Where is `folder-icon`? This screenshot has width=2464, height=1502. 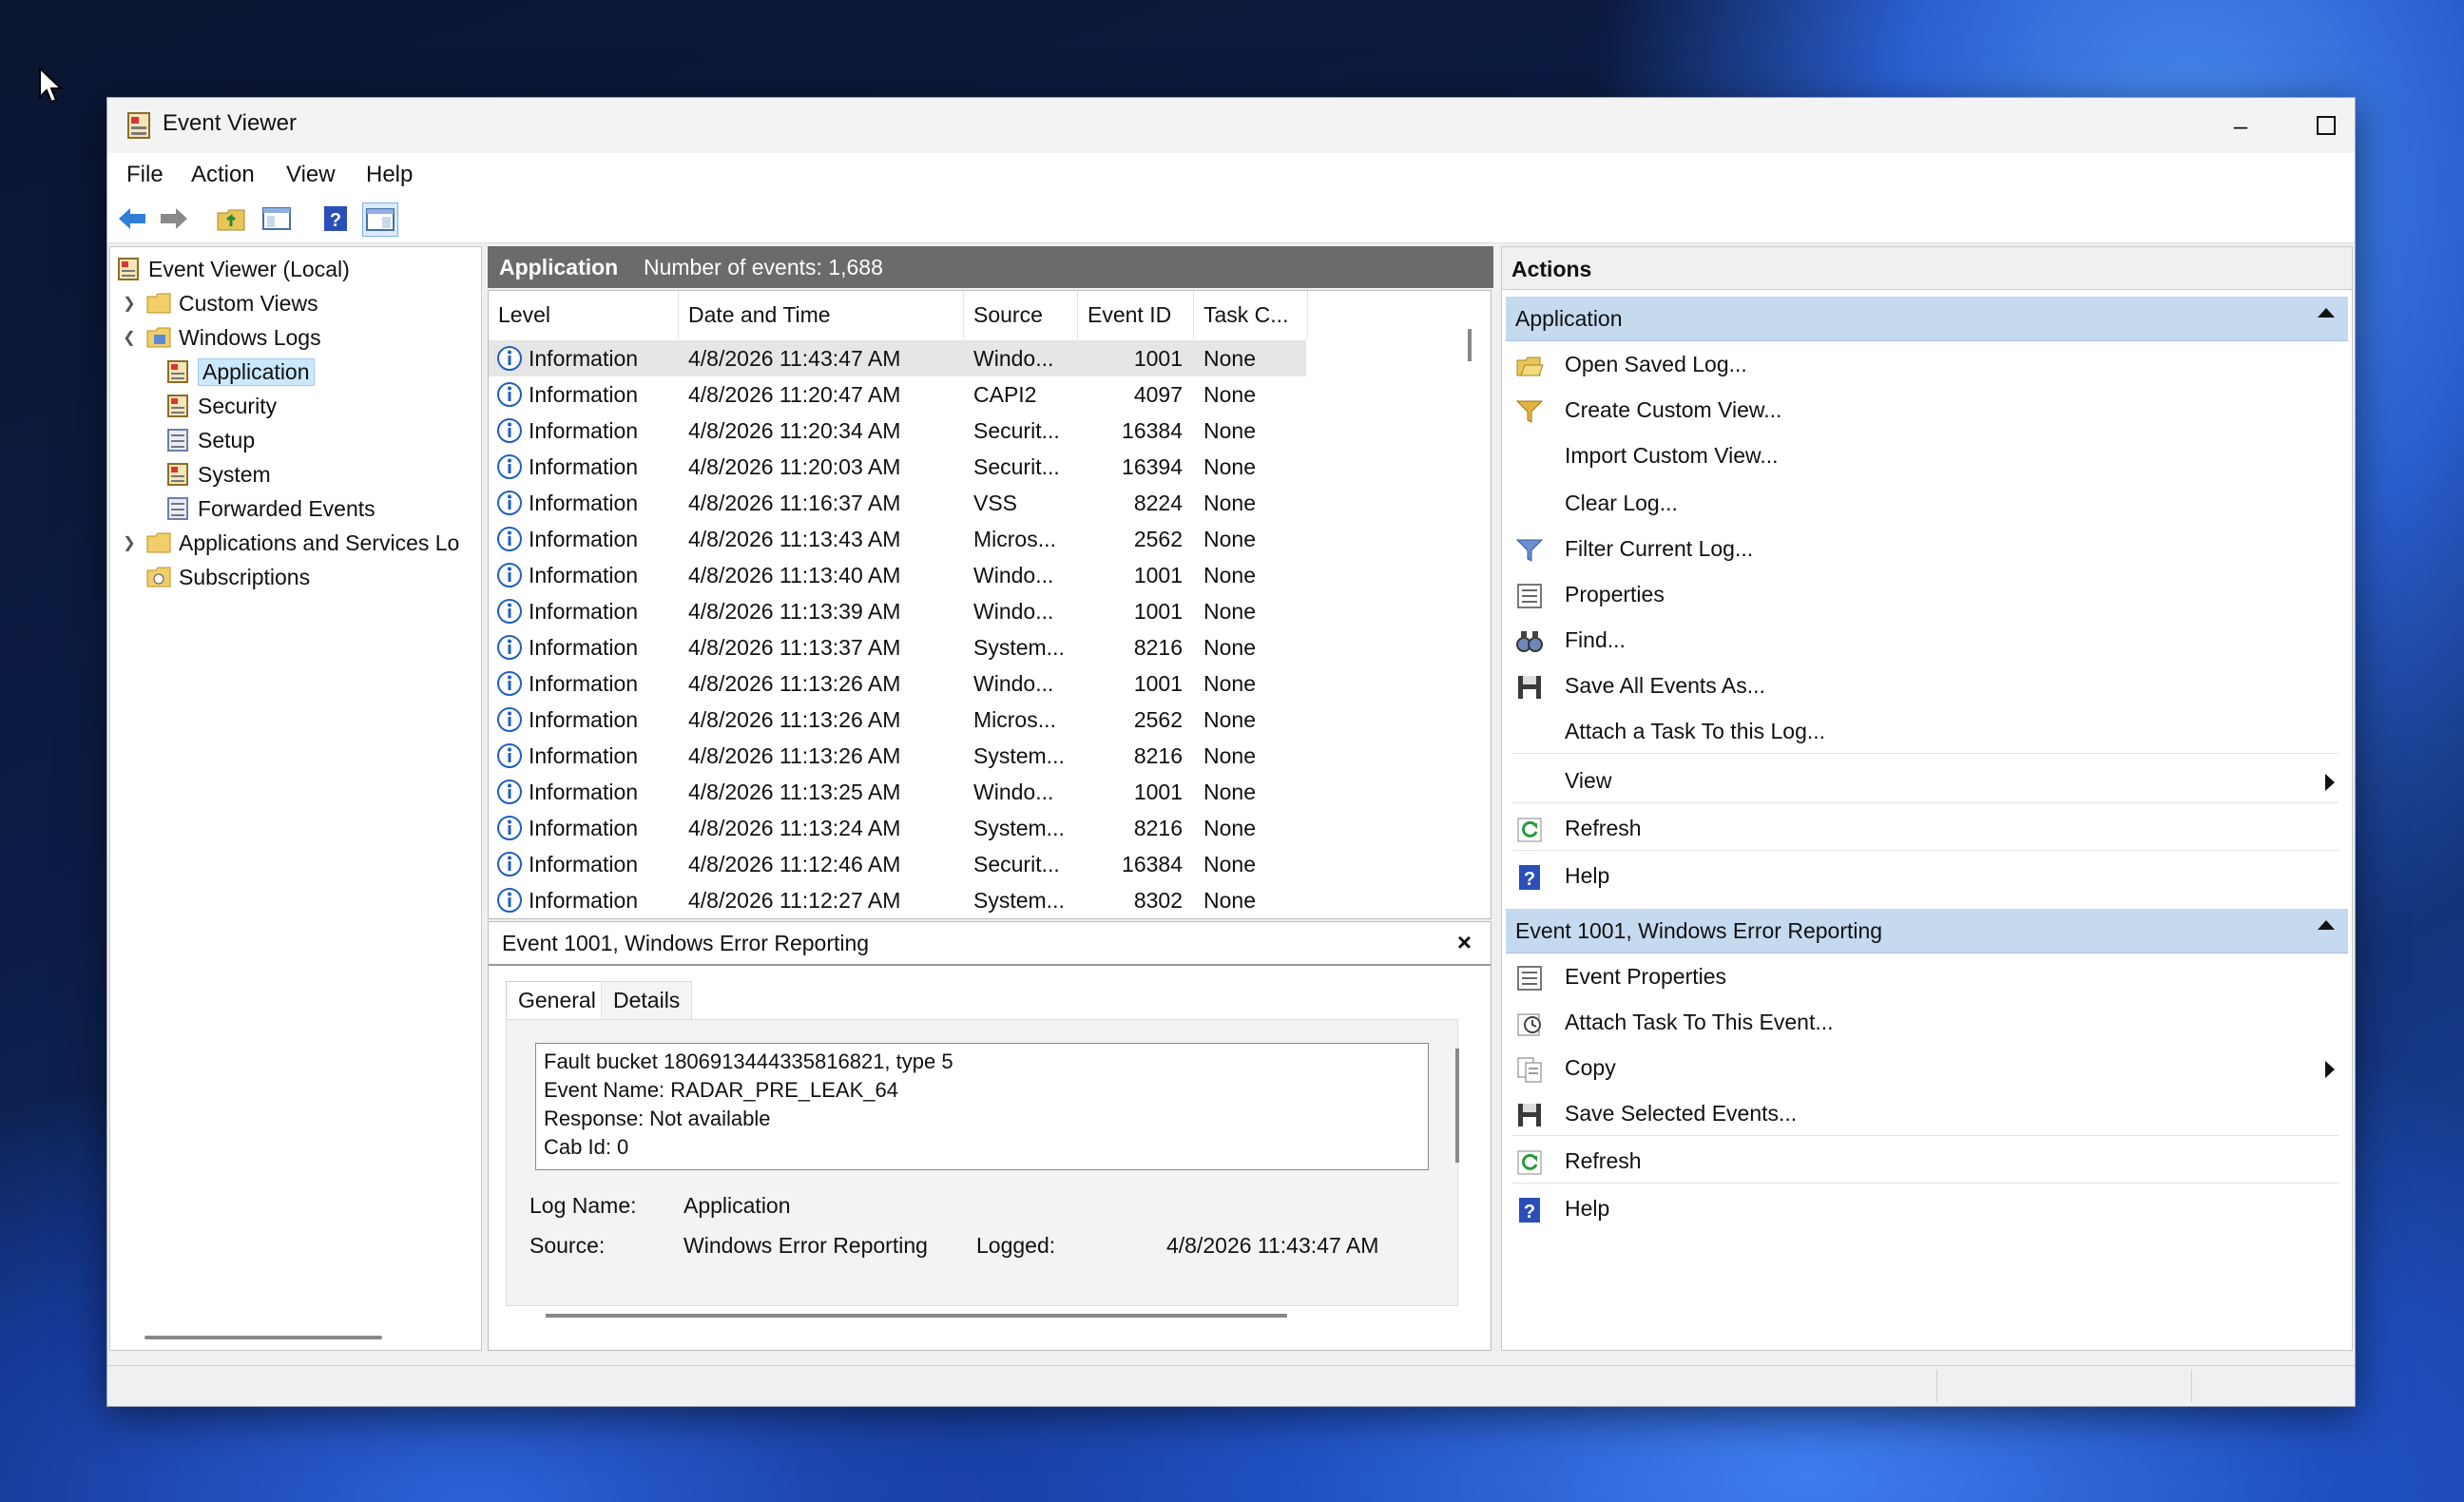
folder-icon is located at coordinates (158, 303).